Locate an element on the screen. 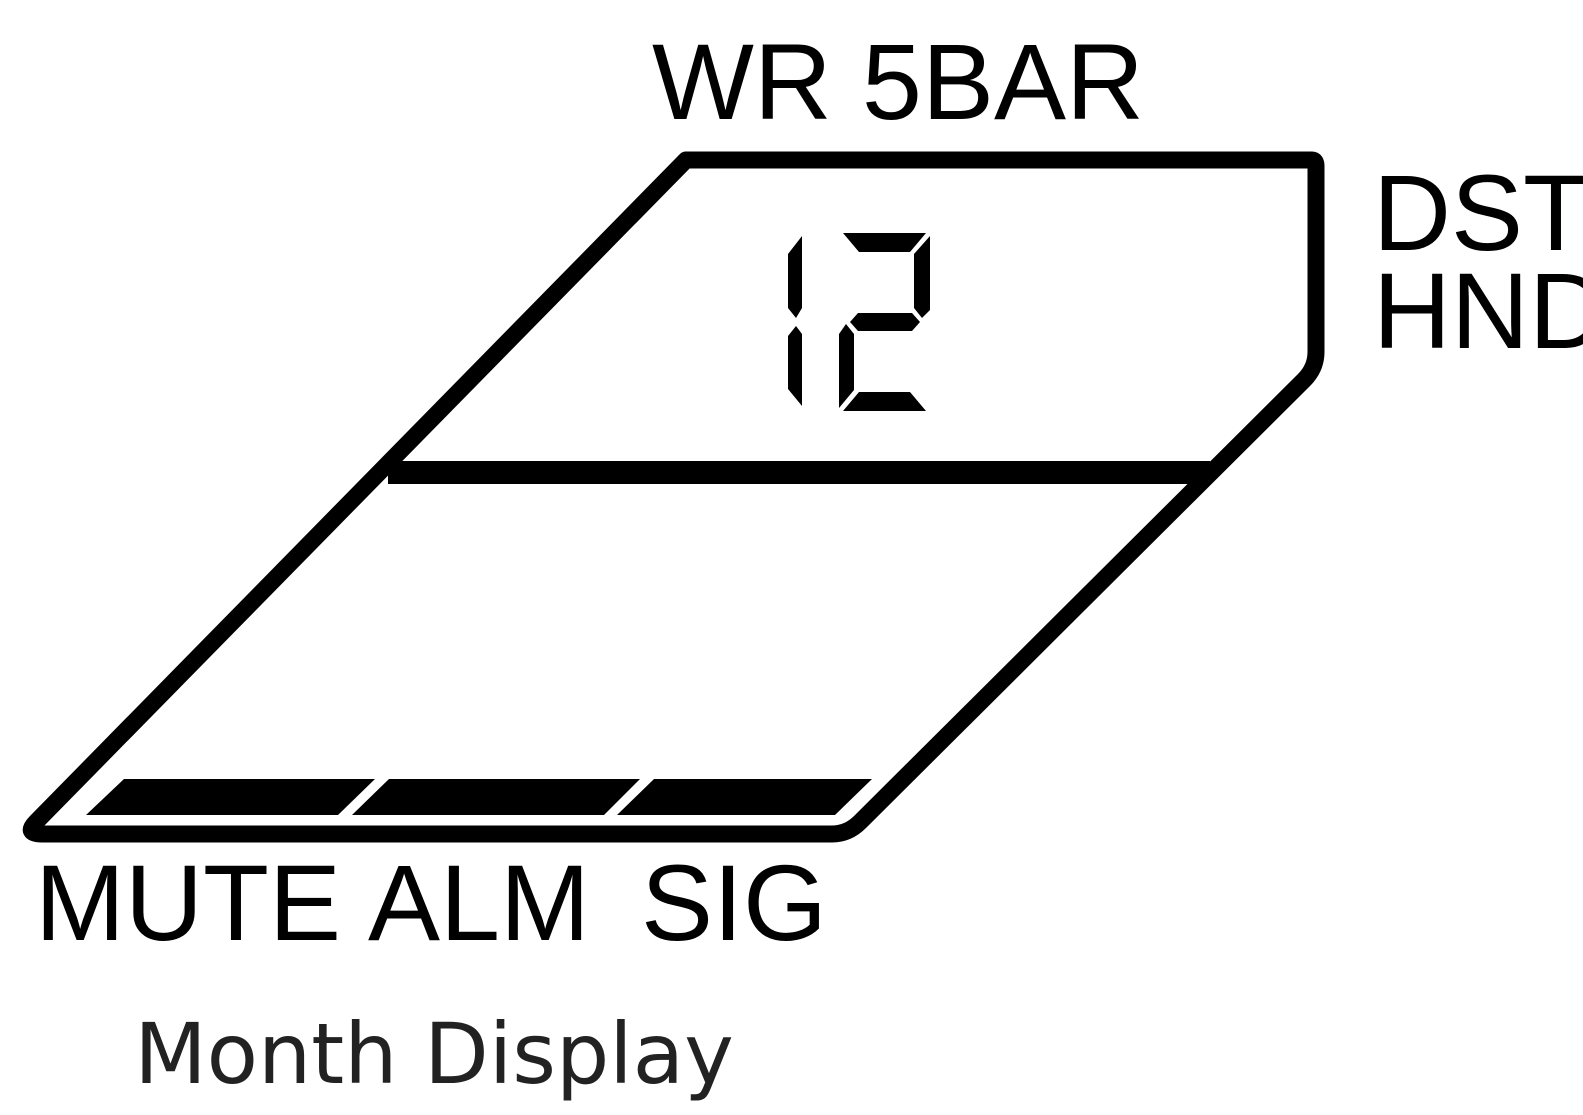 The image size is (1583, 1115). digit-one-upper-segment is located at coordinates (795, 277).